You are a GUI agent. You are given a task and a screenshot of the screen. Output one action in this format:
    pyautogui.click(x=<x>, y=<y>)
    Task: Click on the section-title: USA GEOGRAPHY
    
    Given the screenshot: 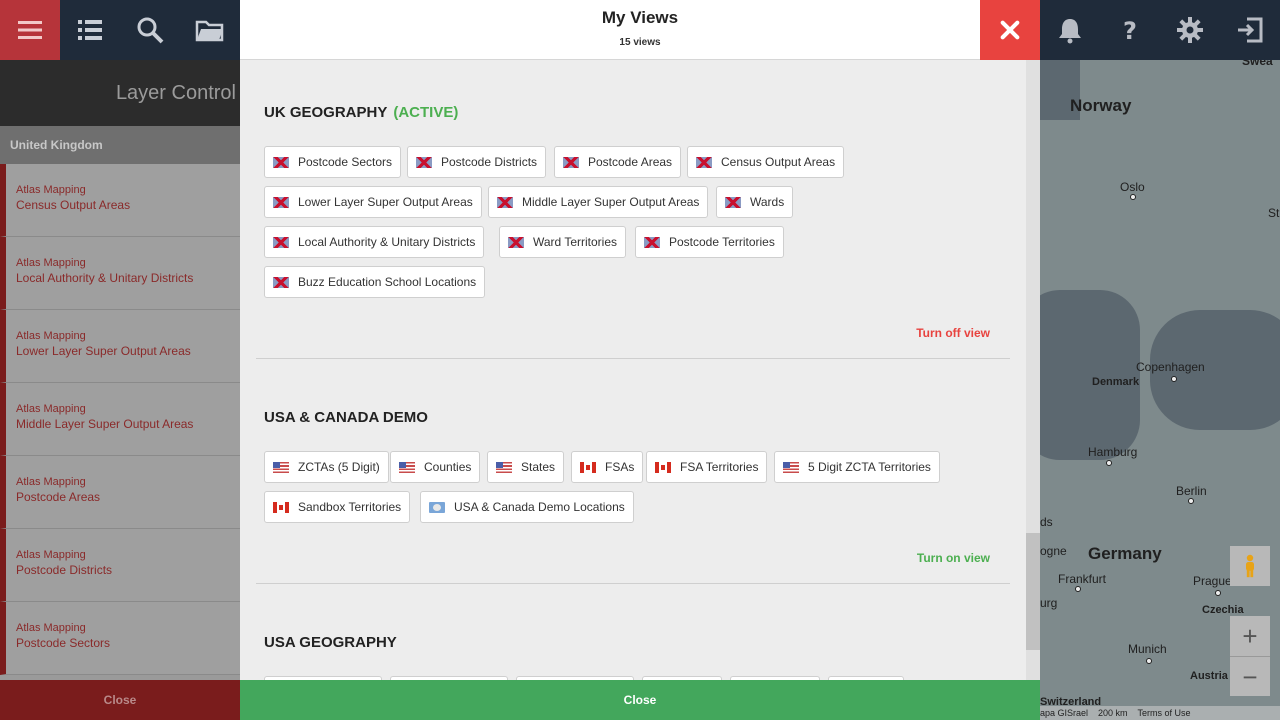 What is the action you would take?
    pyautogui.click(x=330, y=642)
    